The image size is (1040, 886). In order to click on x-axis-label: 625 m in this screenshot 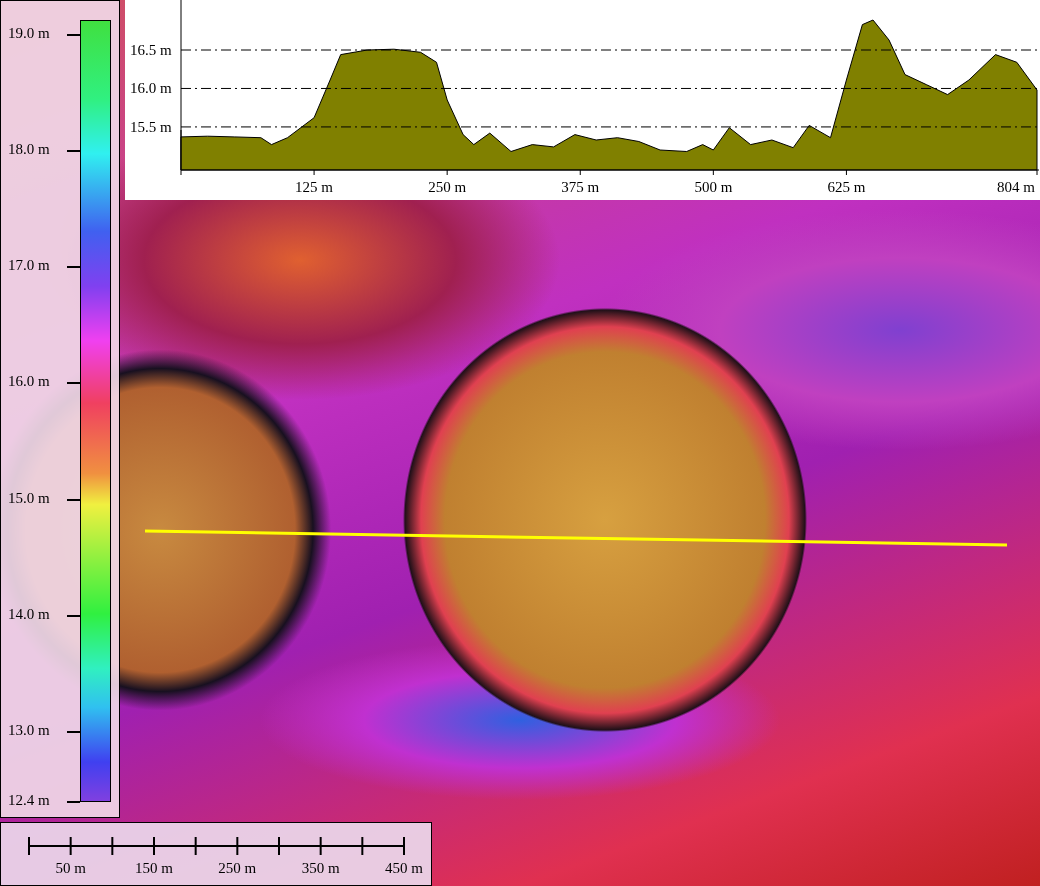, I will do `click(846, 187)`.